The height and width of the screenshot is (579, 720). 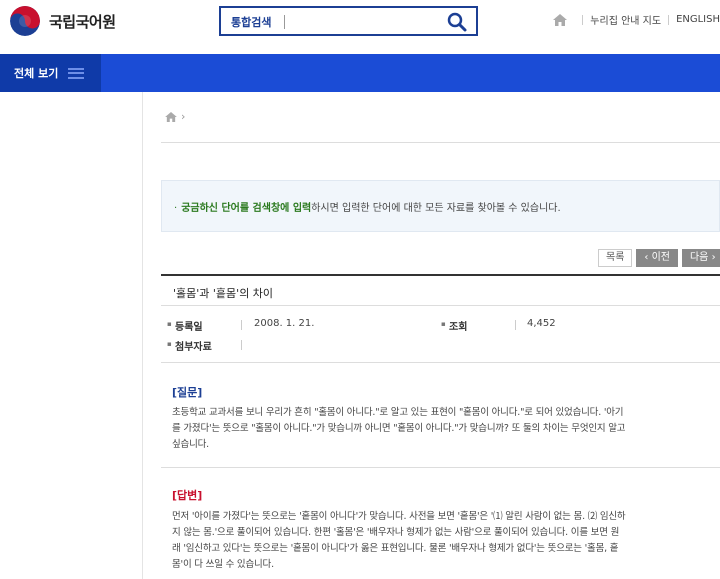 I want to click on sitemap-link: 누리집 안내 지도, so click(x=625, y=19).